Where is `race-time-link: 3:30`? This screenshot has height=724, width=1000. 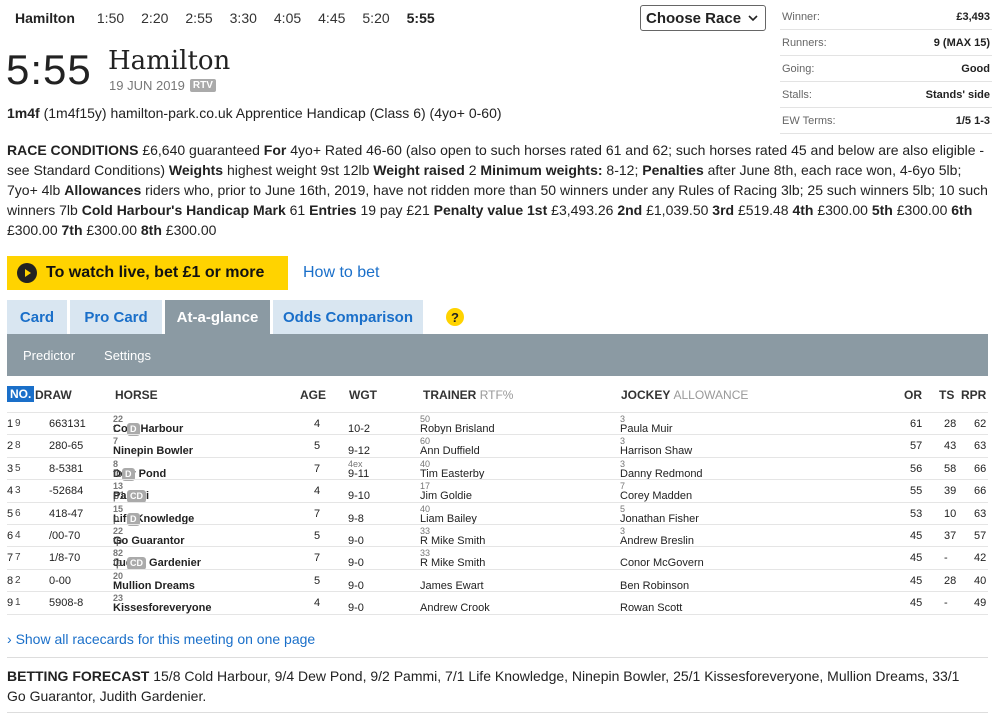 race-time-link: 3:30 is located at coordinates (243, 18).